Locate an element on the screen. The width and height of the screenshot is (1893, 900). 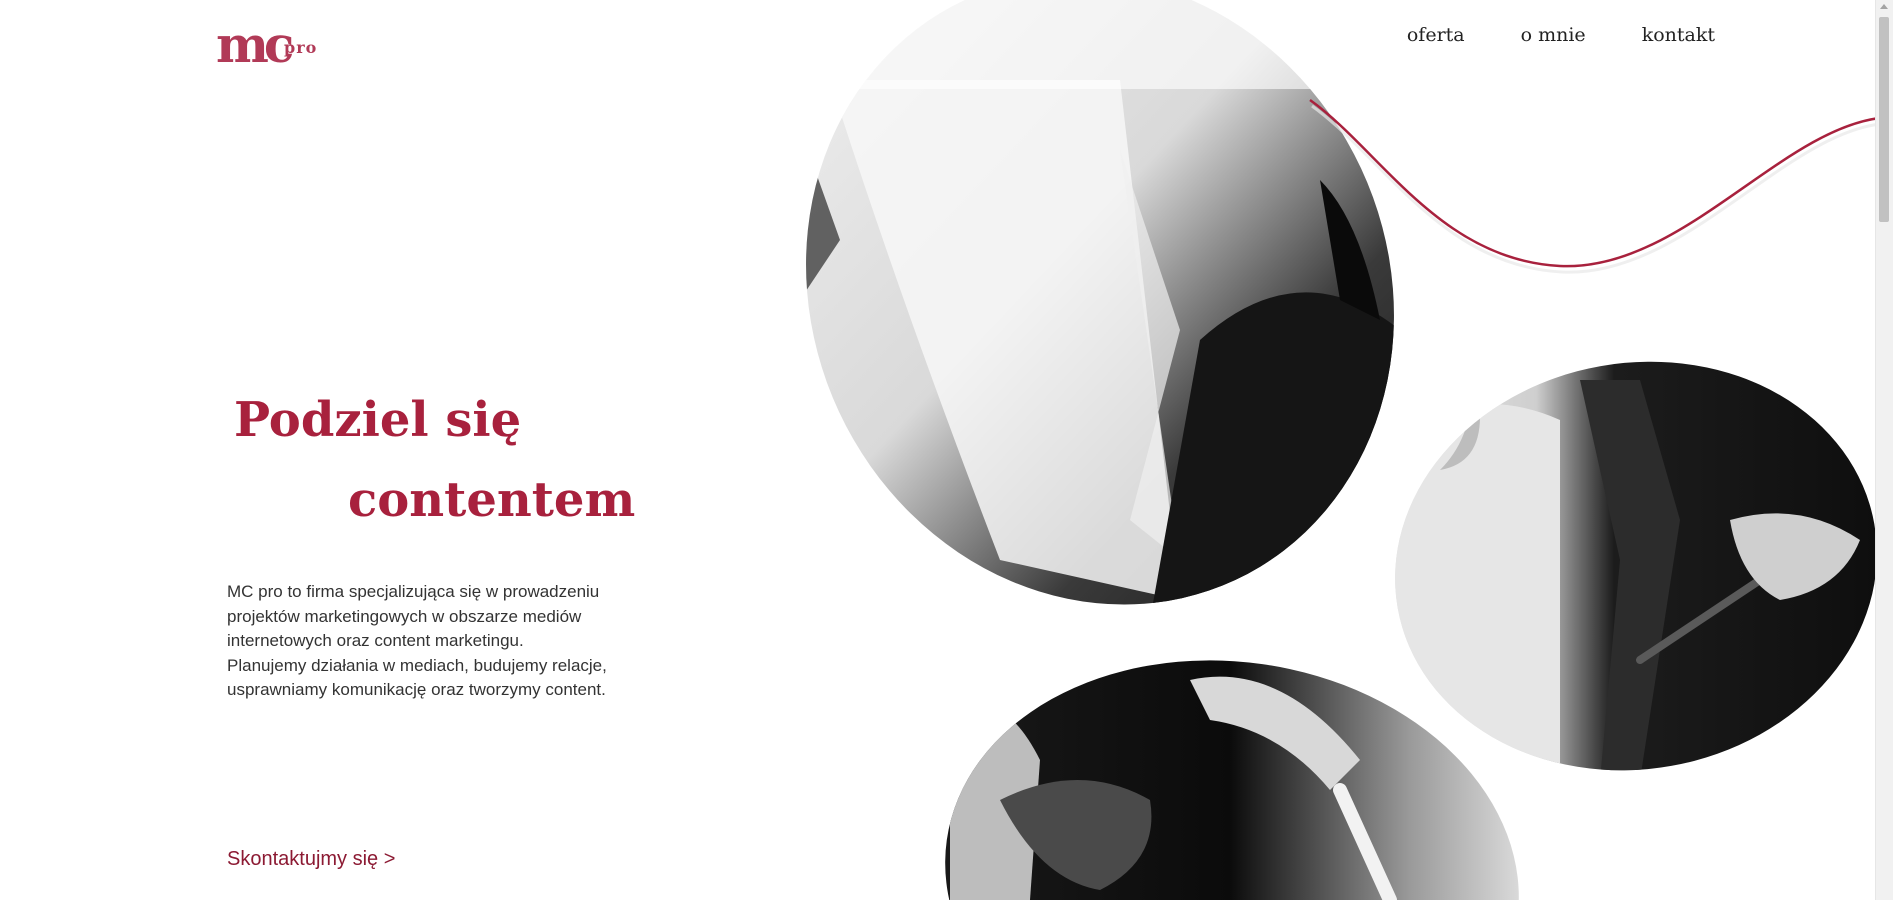
hero-title-line2: contentem is located at coordinates (492, 500).